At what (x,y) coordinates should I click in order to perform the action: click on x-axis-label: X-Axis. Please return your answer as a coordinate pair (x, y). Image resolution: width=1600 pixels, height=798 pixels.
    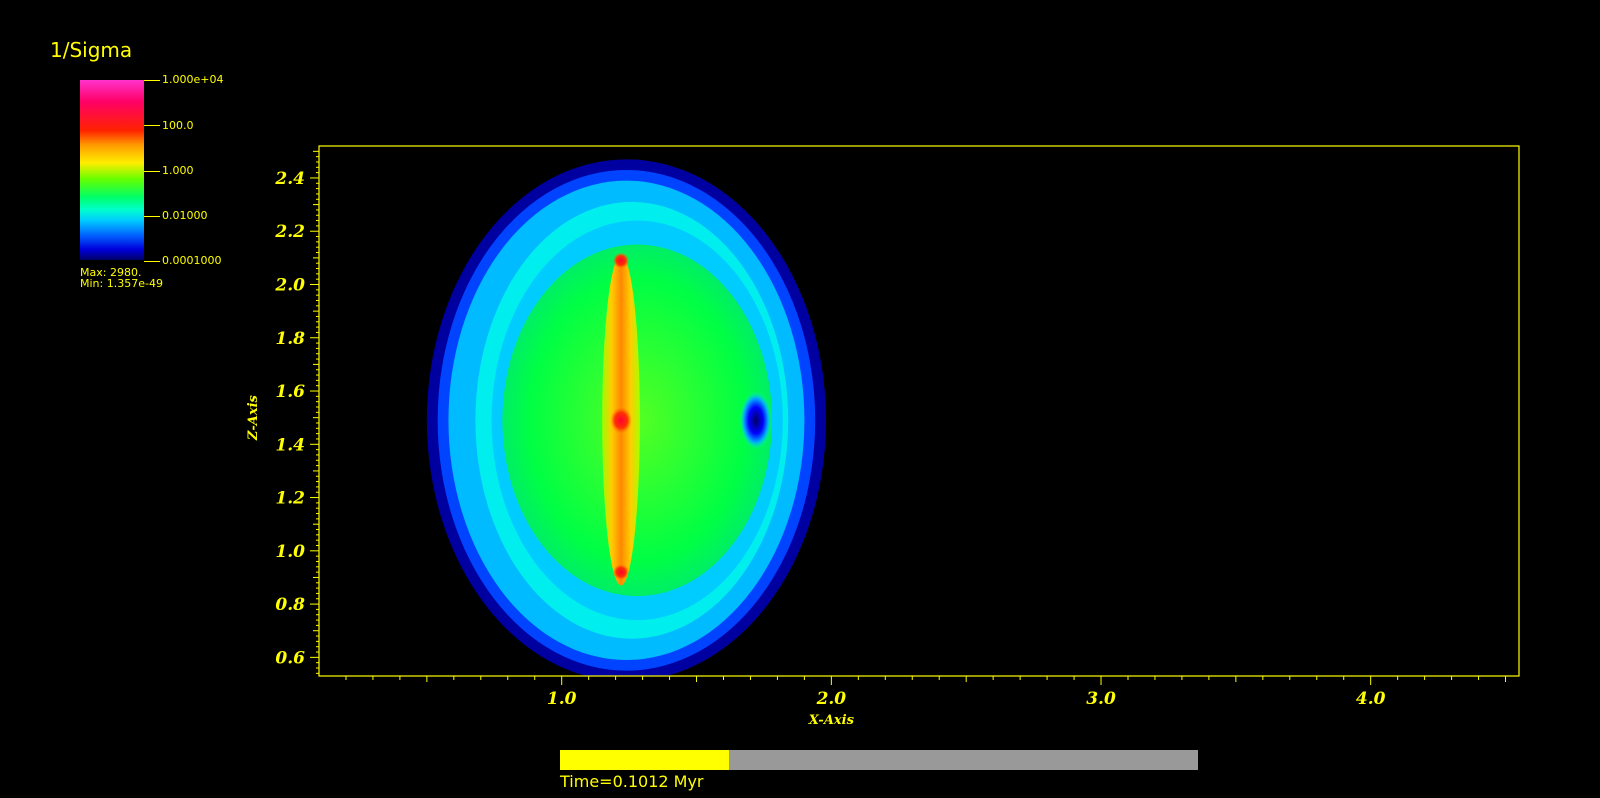
    Looking at the image, I should click on (831, 720).